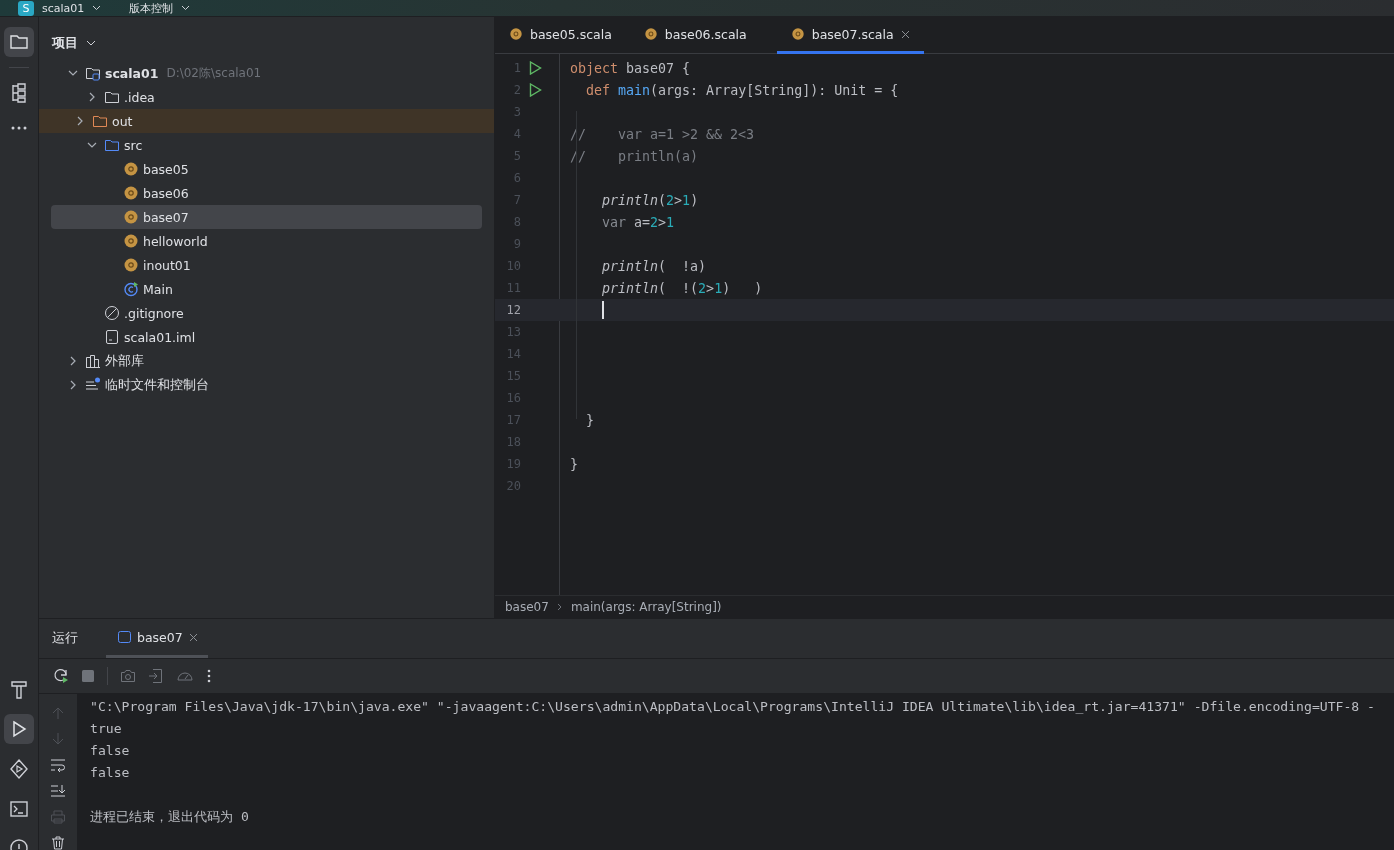  Describe the element at coordinates (19, 729) in the screenshot. I see `run-icon` at that location.